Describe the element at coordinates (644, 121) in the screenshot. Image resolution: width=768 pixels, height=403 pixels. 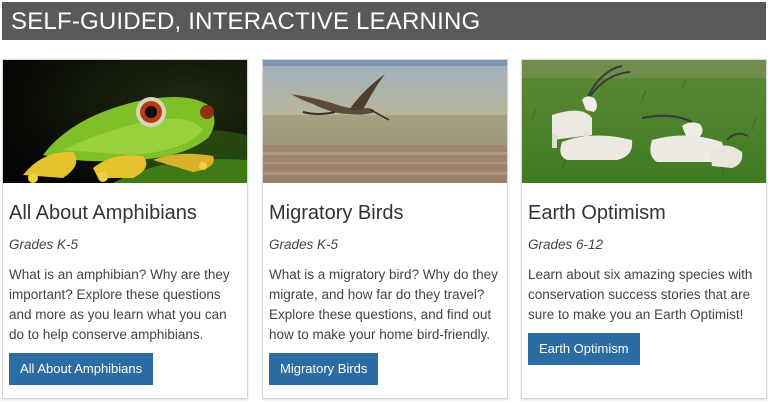
I see `oryx-image` at that location.